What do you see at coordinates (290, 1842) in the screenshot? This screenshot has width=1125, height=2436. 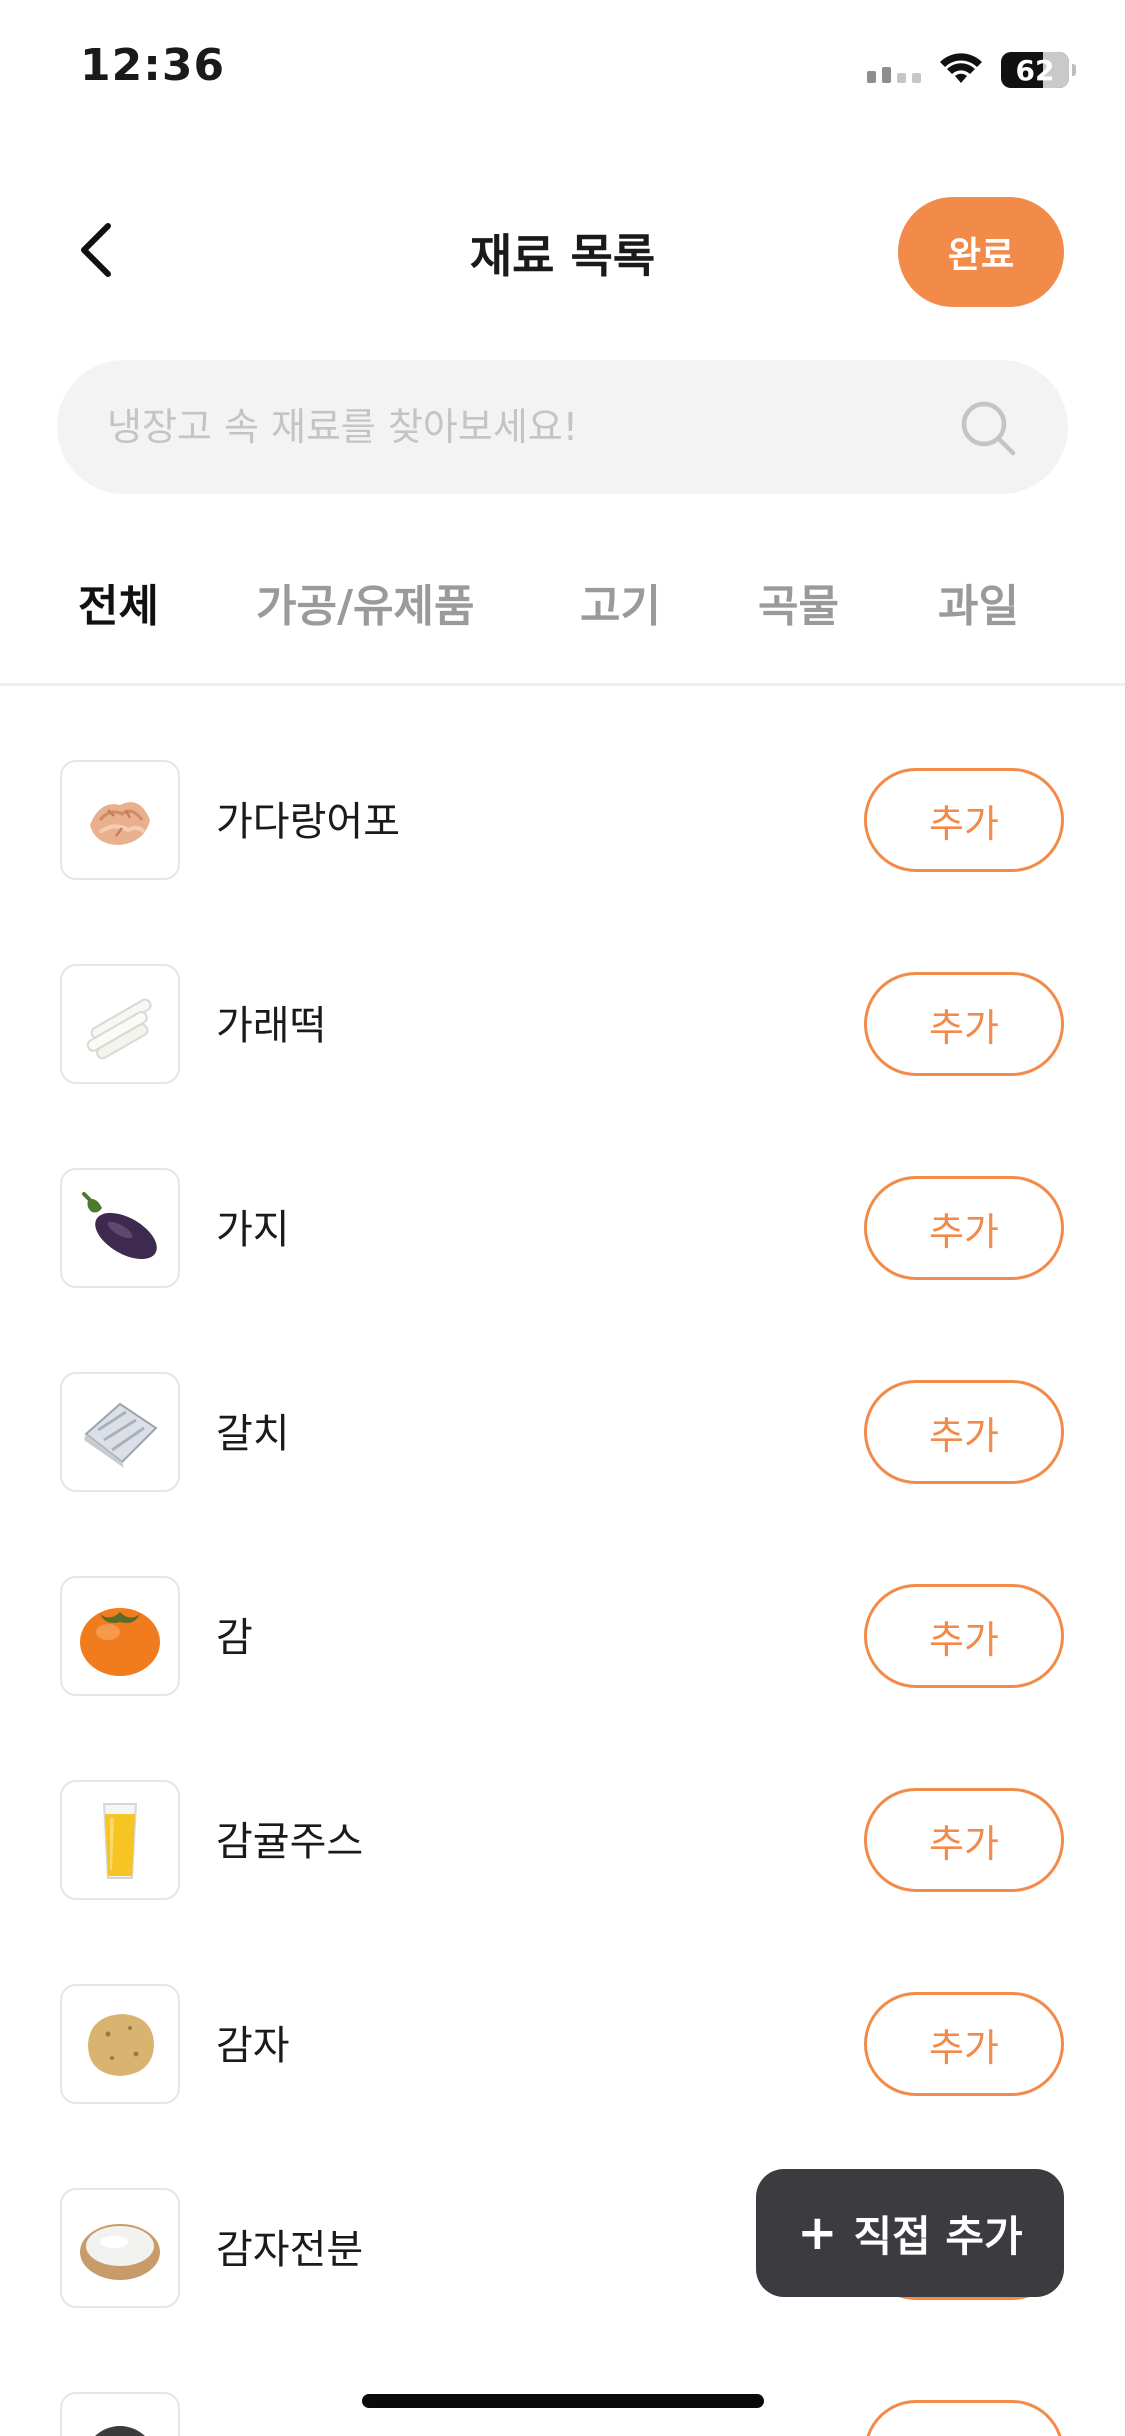 I see `item-name: 감귤주스` at bounding box center [290, 1842].